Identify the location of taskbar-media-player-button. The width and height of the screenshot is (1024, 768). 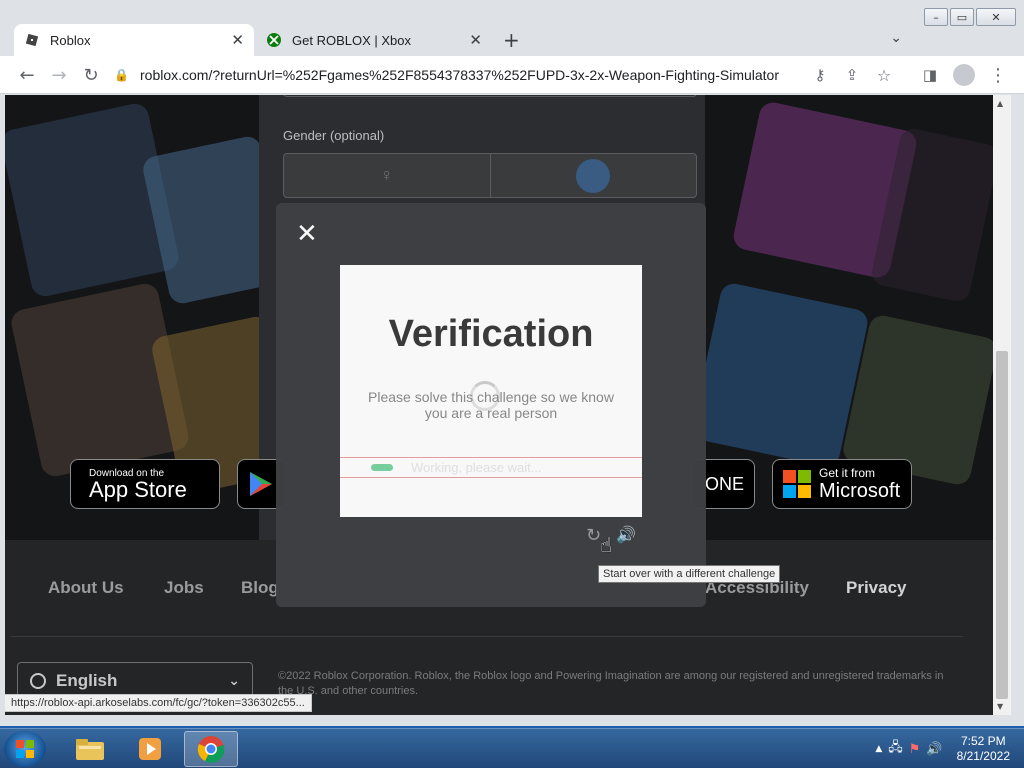
(150, 749).